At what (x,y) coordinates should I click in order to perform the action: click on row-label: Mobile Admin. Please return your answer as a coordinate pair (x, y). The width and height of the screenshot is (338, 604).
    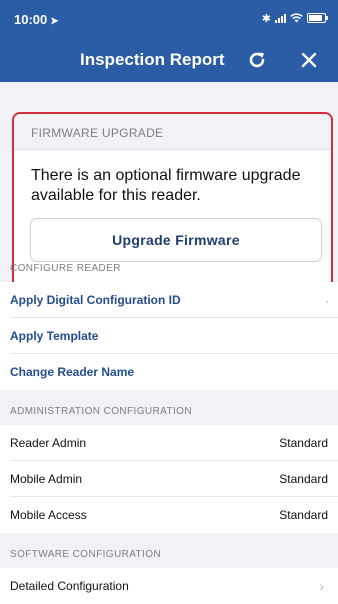
    Looking at the image, I should click on (46, 479).